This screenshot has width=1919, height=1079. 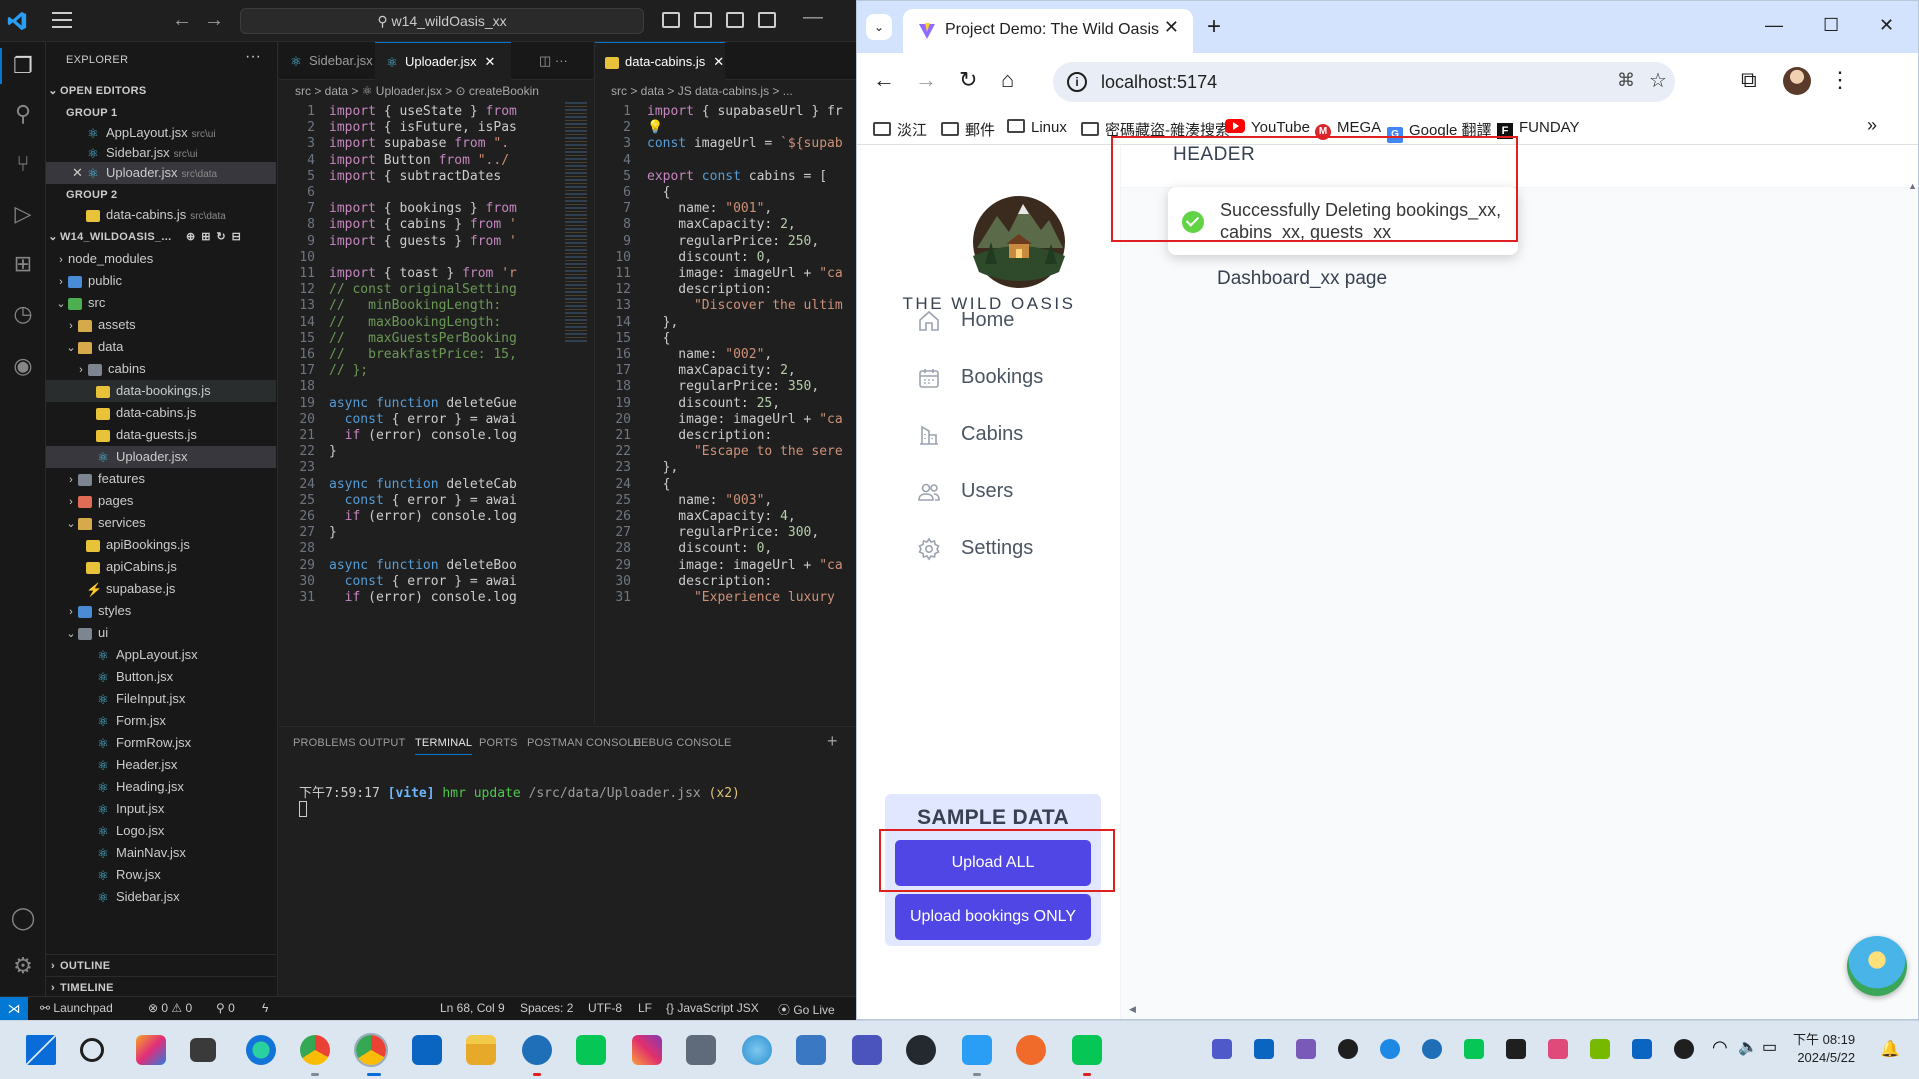 I want to click on outlook-tray-icon, so click(x=1264, y=1049).